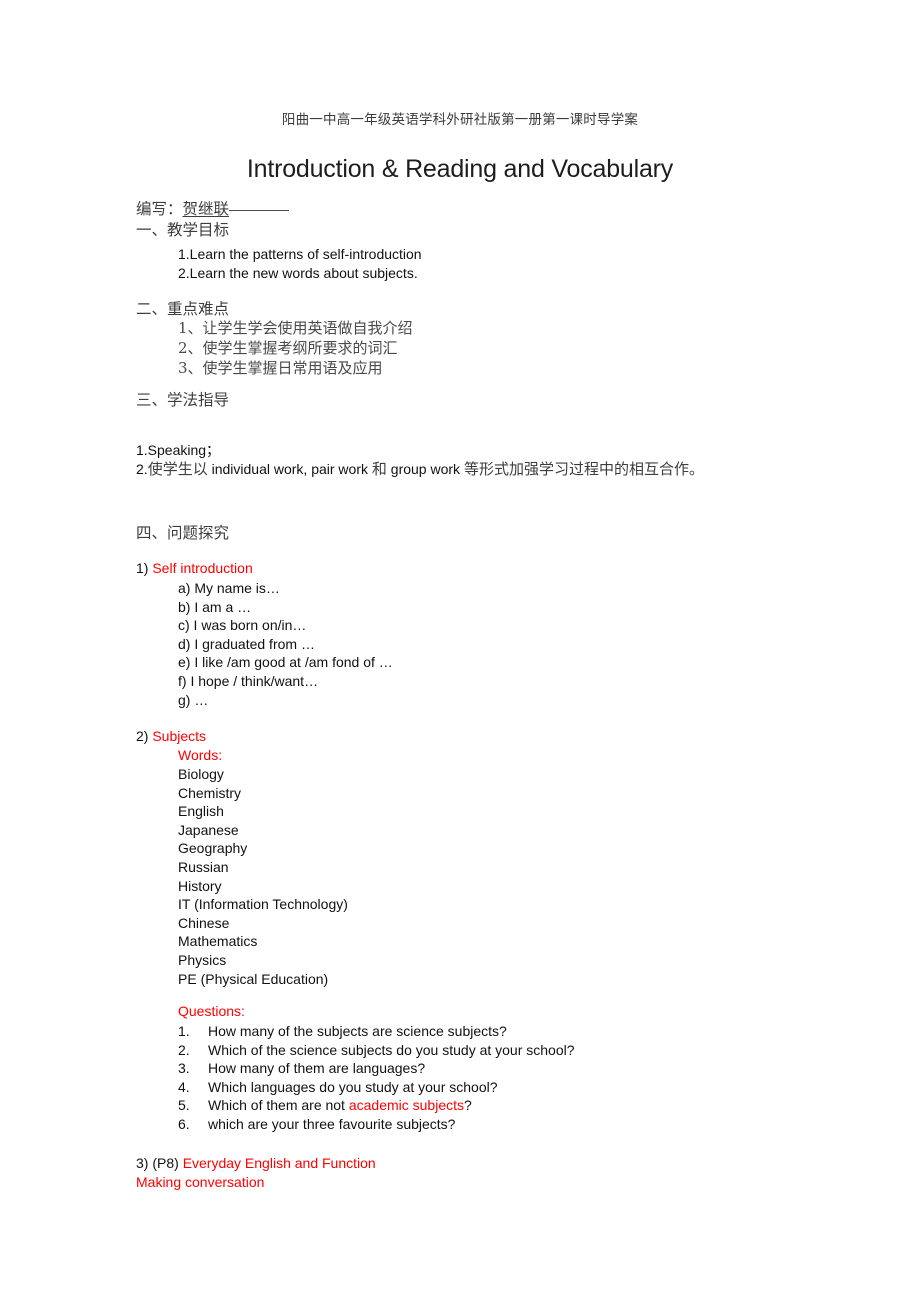 This screenshot has height=1302, width=920. Describe the element at coordinates (460, 168) in the screenshot. I see `page-title: Introduction & Reading and Vocabulary` at that location.